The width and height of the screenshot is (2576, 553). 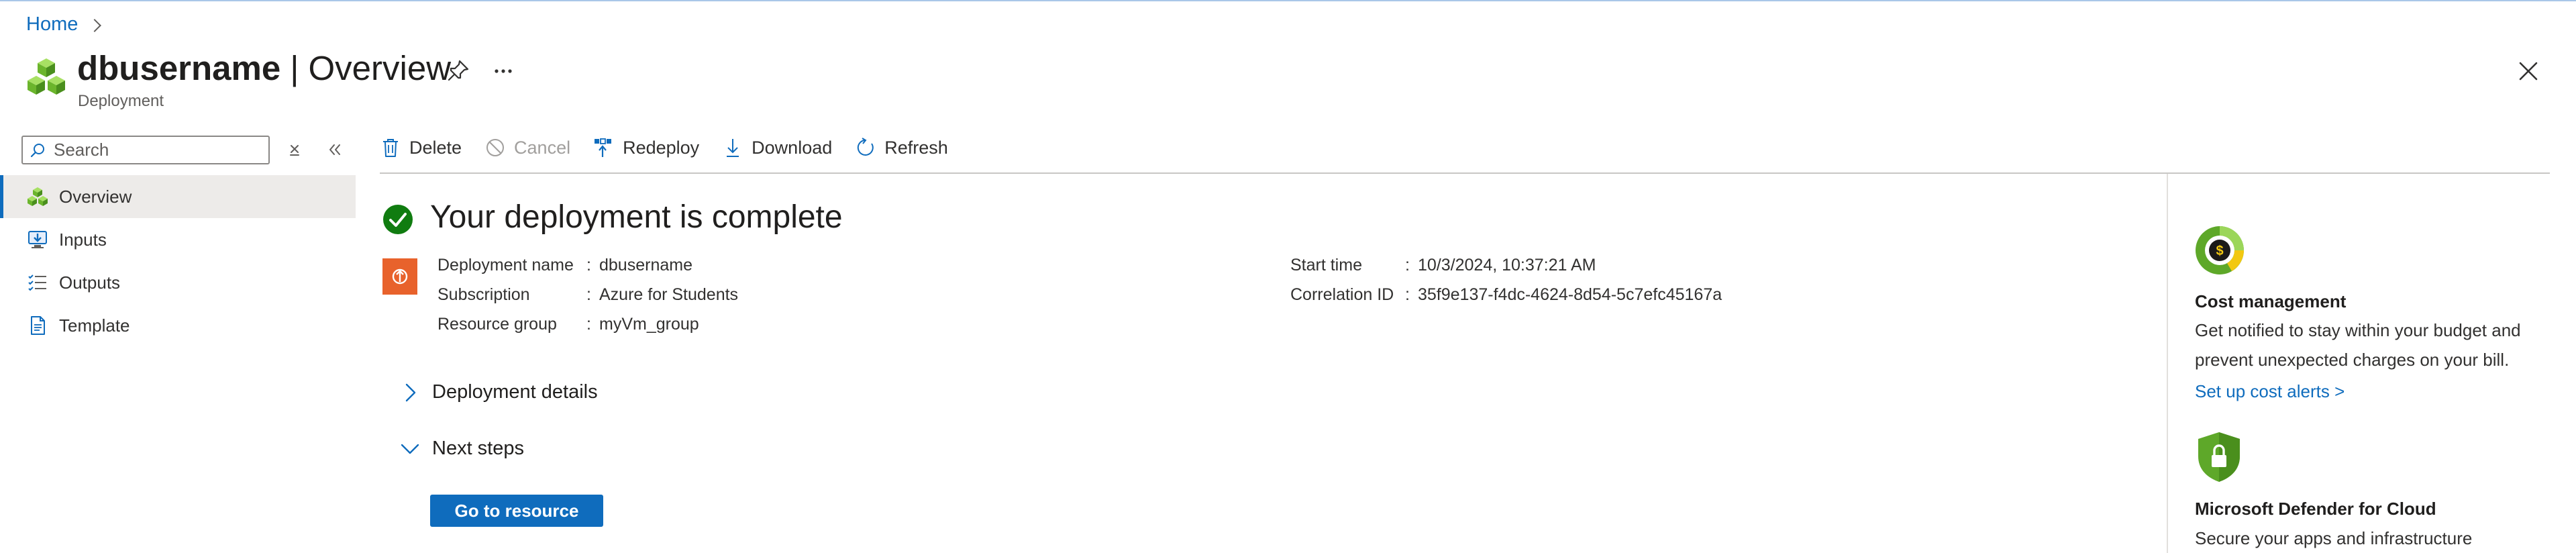 What do you see at coordinates (733, 148) in the screenshot?
I see `download-icon` at bounding box center [733, 148].